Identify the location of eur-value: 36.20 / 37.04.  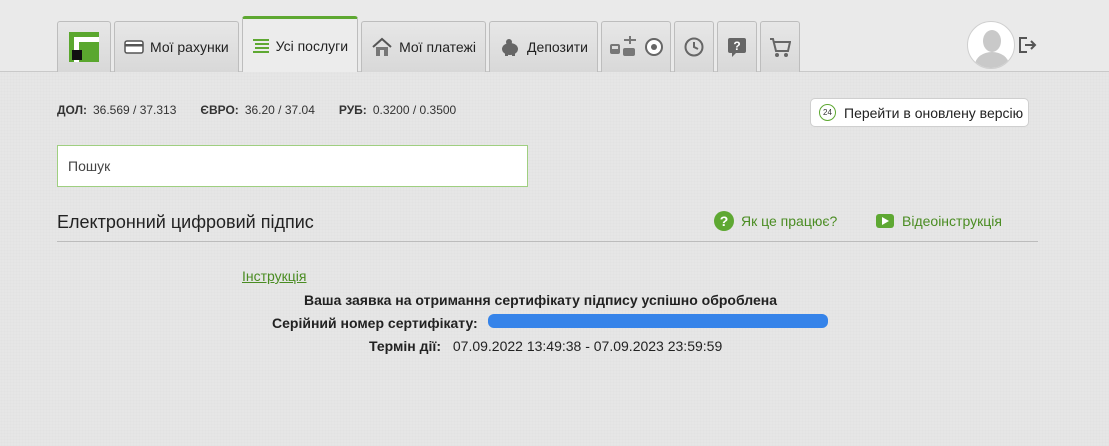
(279, 110).